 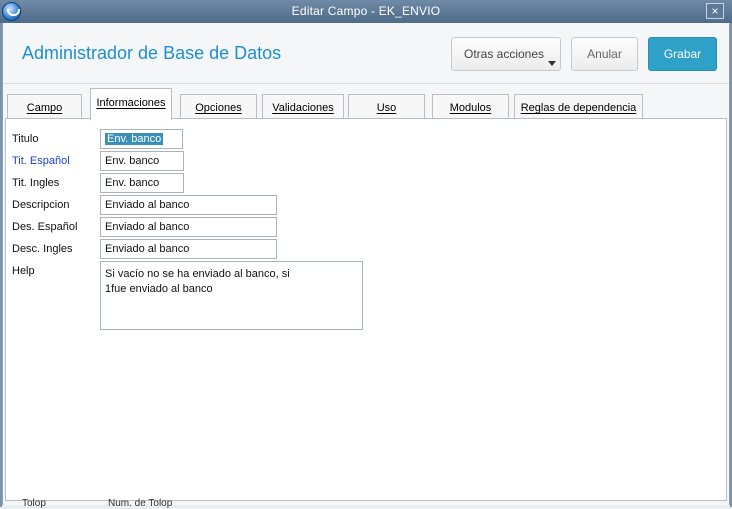 I want to click on close-icon: ×, so click(x=715, y=11).